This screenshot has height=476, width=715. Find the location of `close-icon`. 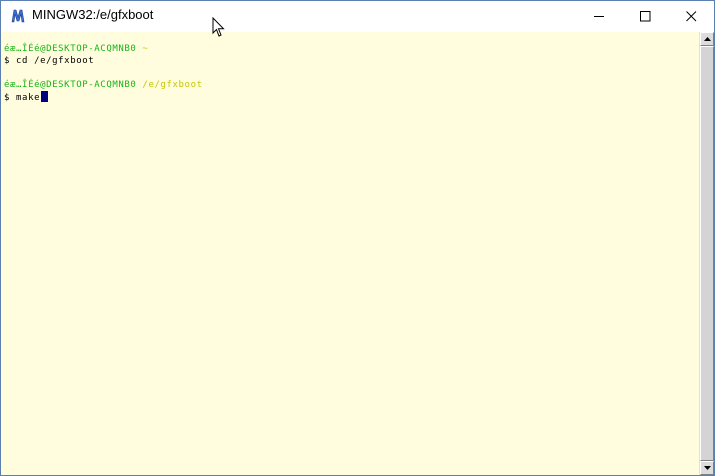

close-icon is located at coordinates (691, 16).